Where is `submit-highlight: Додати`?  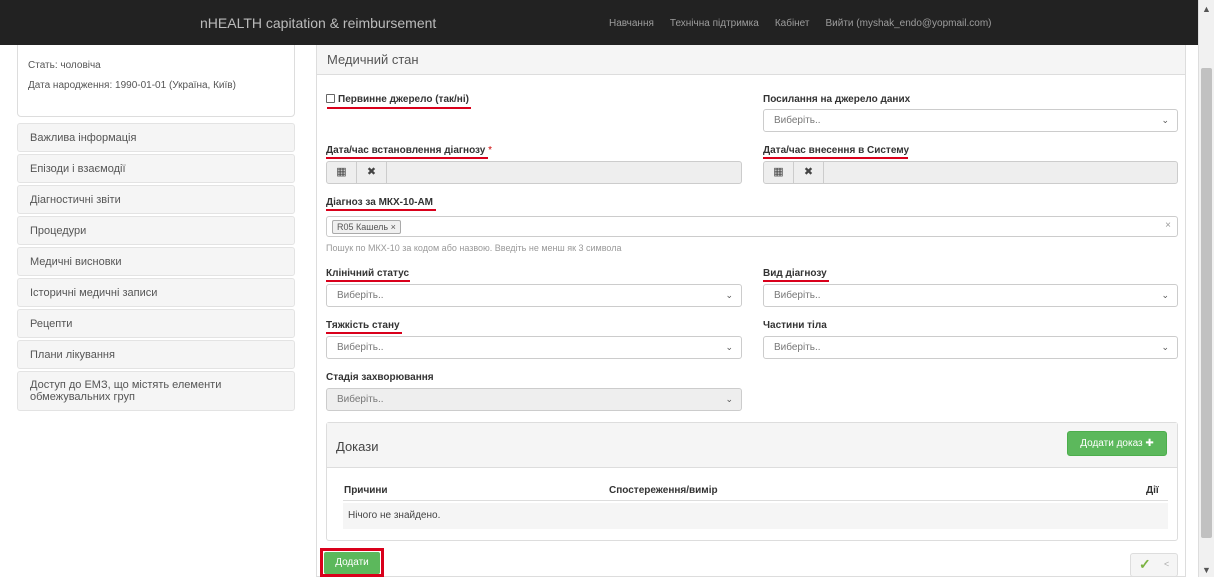 submit-highlight: Додати is located at coordinates (352, 562).